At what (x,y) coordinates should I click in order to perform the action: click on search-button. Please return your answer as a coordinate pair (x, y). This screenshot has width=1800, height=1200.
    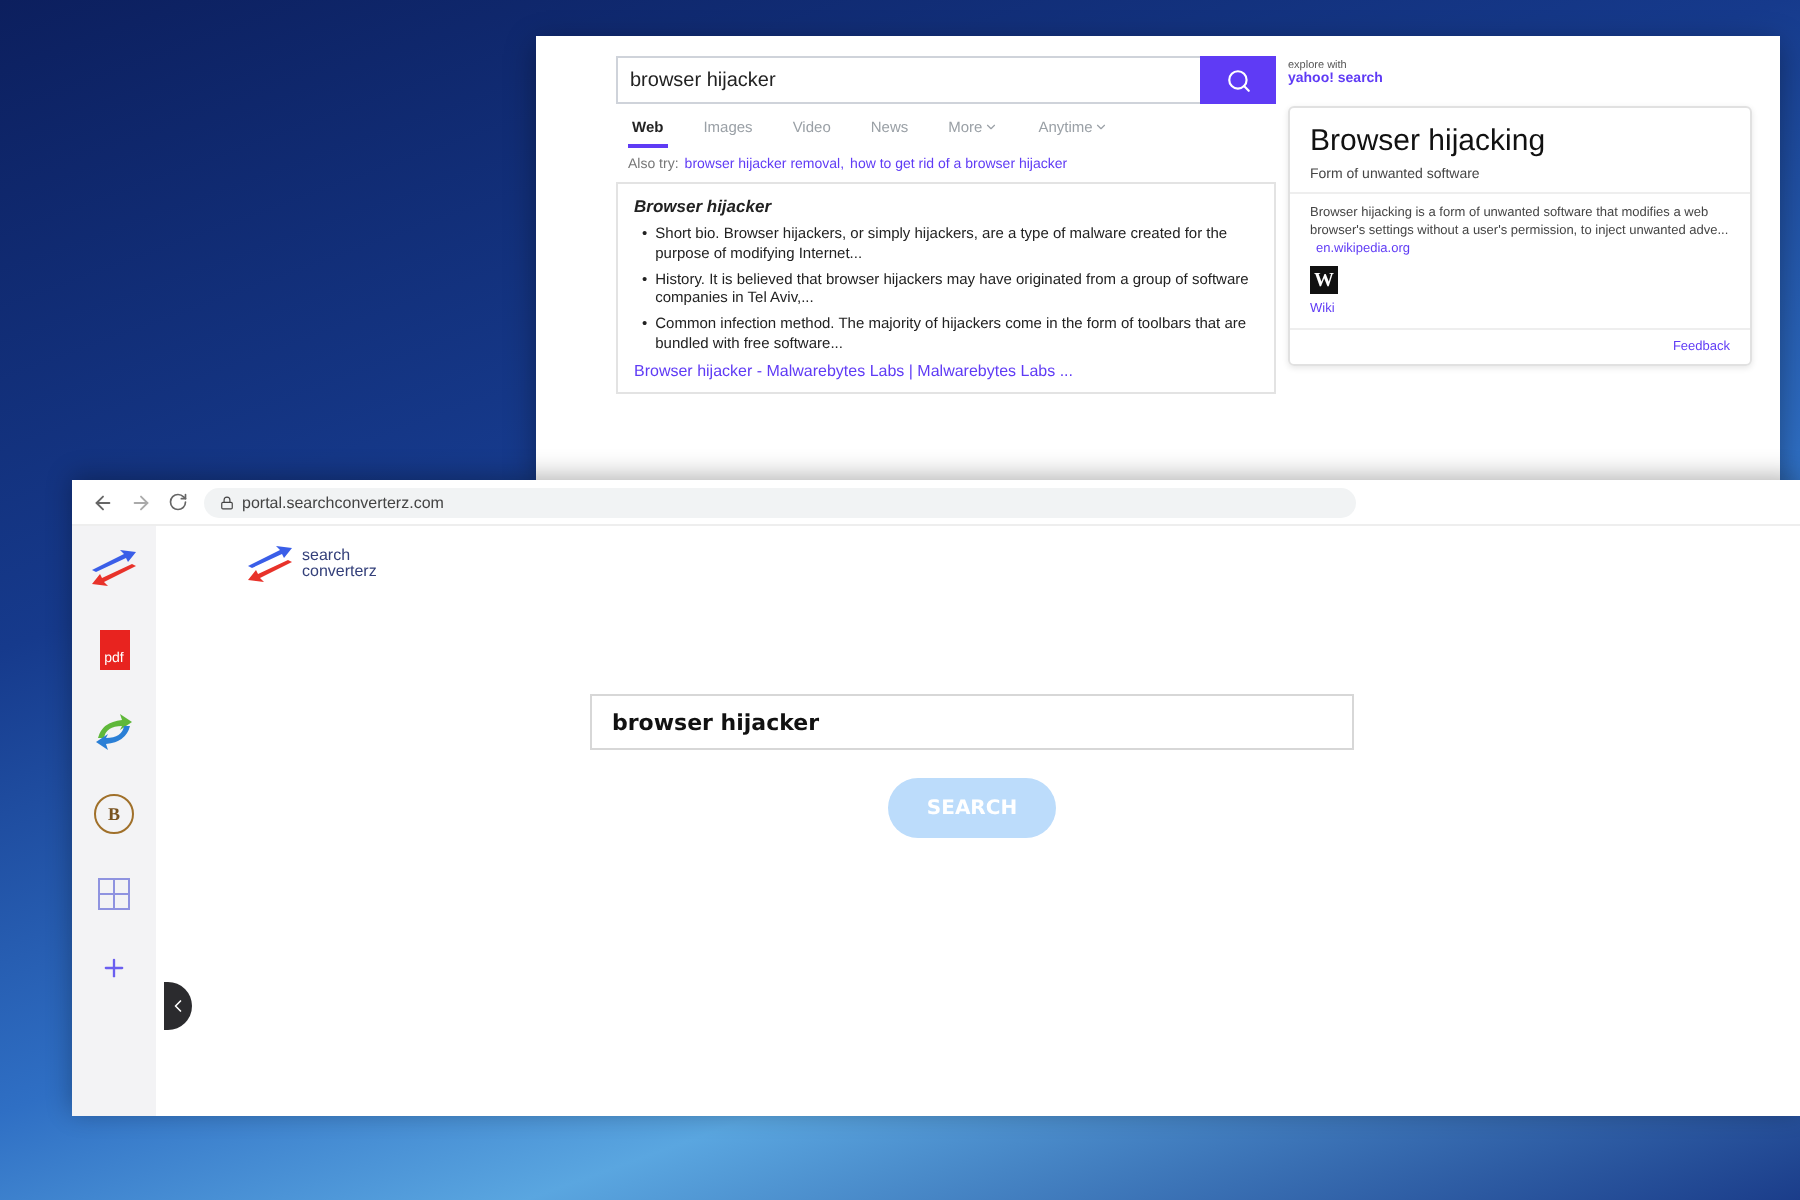
    Looking at the image, I should click on (1238, 80).